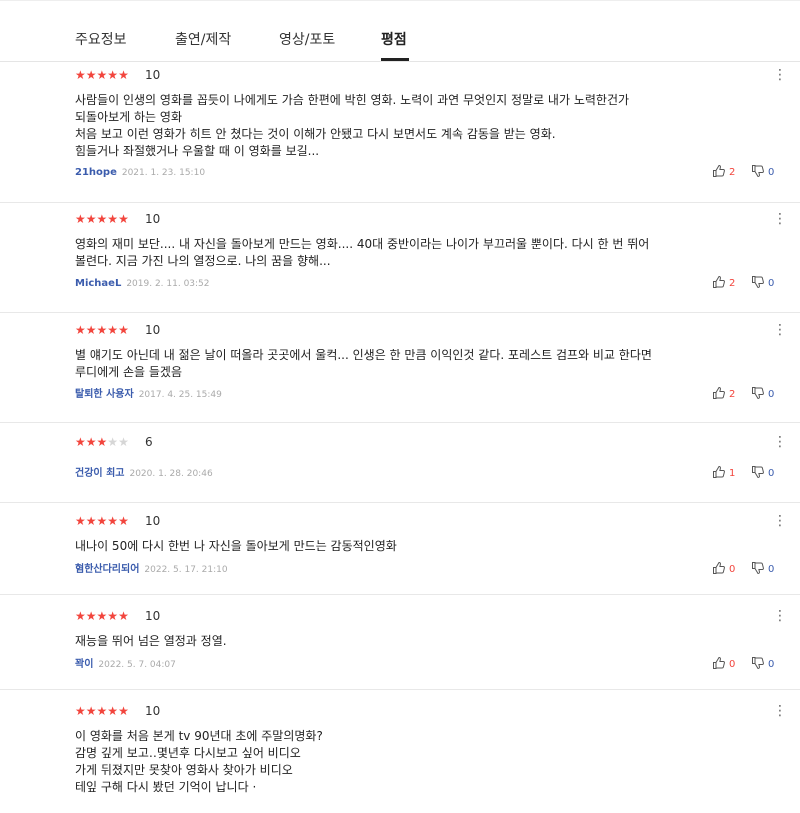 The width and height of the screenshot is (800, 813). I want to click on review-author-line: 건강이 최고 2020. 1. 28. 20:46, so click(144, 474).